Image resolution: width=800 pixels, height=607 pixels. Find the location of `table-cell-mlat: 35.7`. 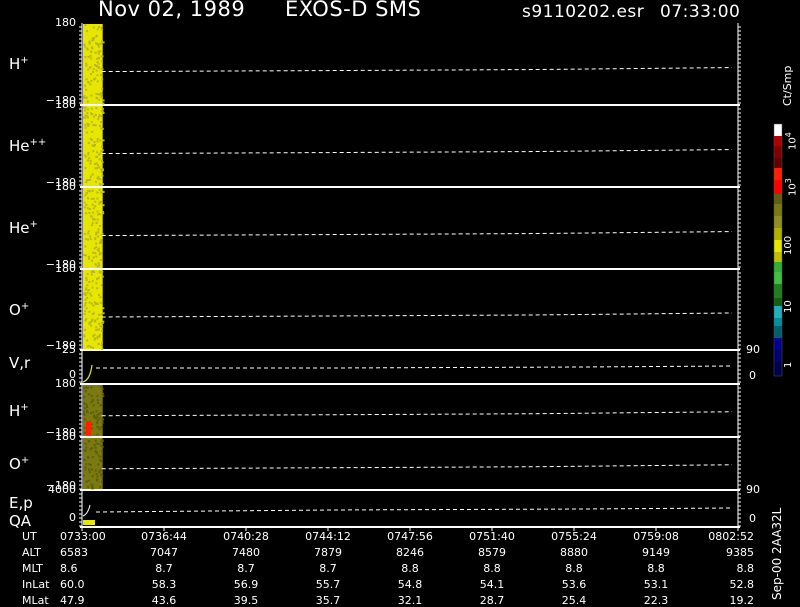

table-cell-mlat: 35.7 is located at coordinates (328, 600).